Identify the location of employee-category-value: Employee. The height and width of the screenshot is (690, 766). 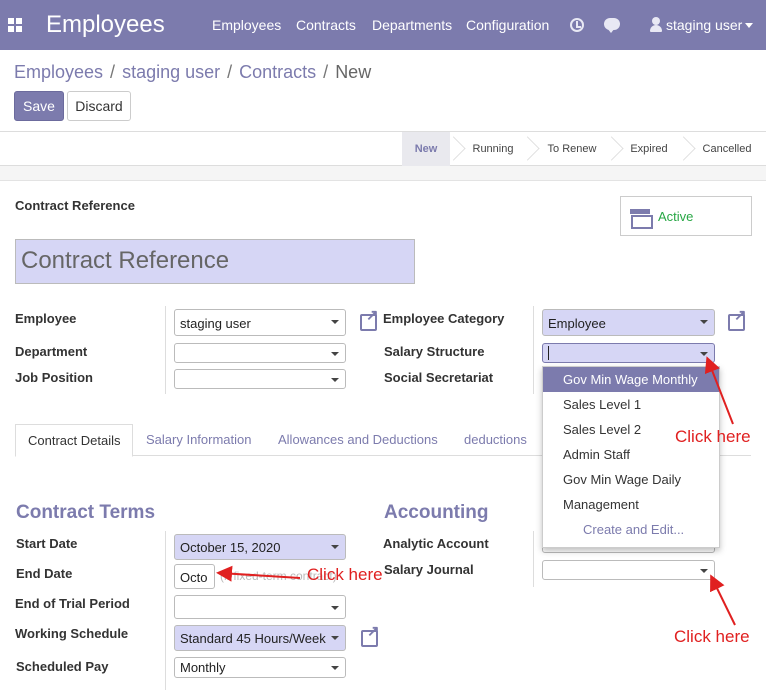
(577, 323).